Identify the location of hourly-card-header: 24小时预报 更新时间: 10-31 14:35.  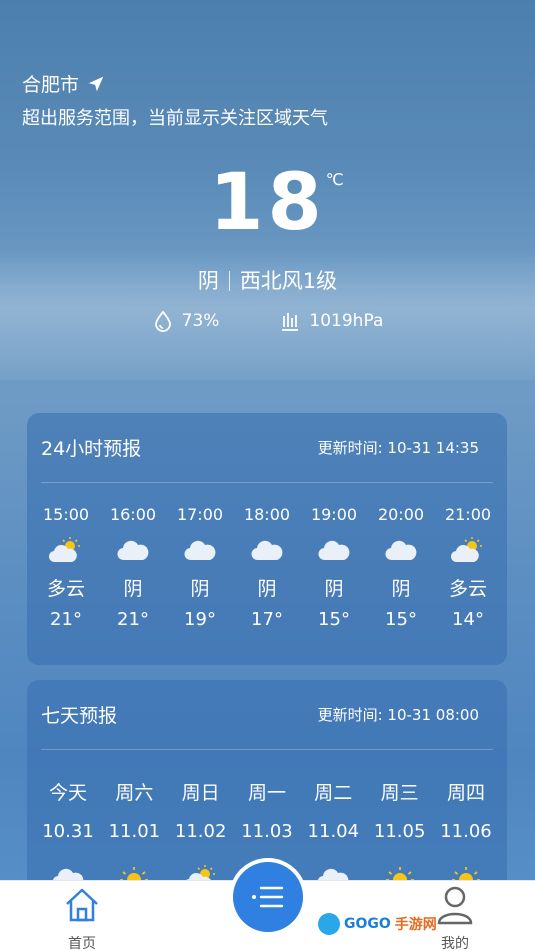
(267, 448).